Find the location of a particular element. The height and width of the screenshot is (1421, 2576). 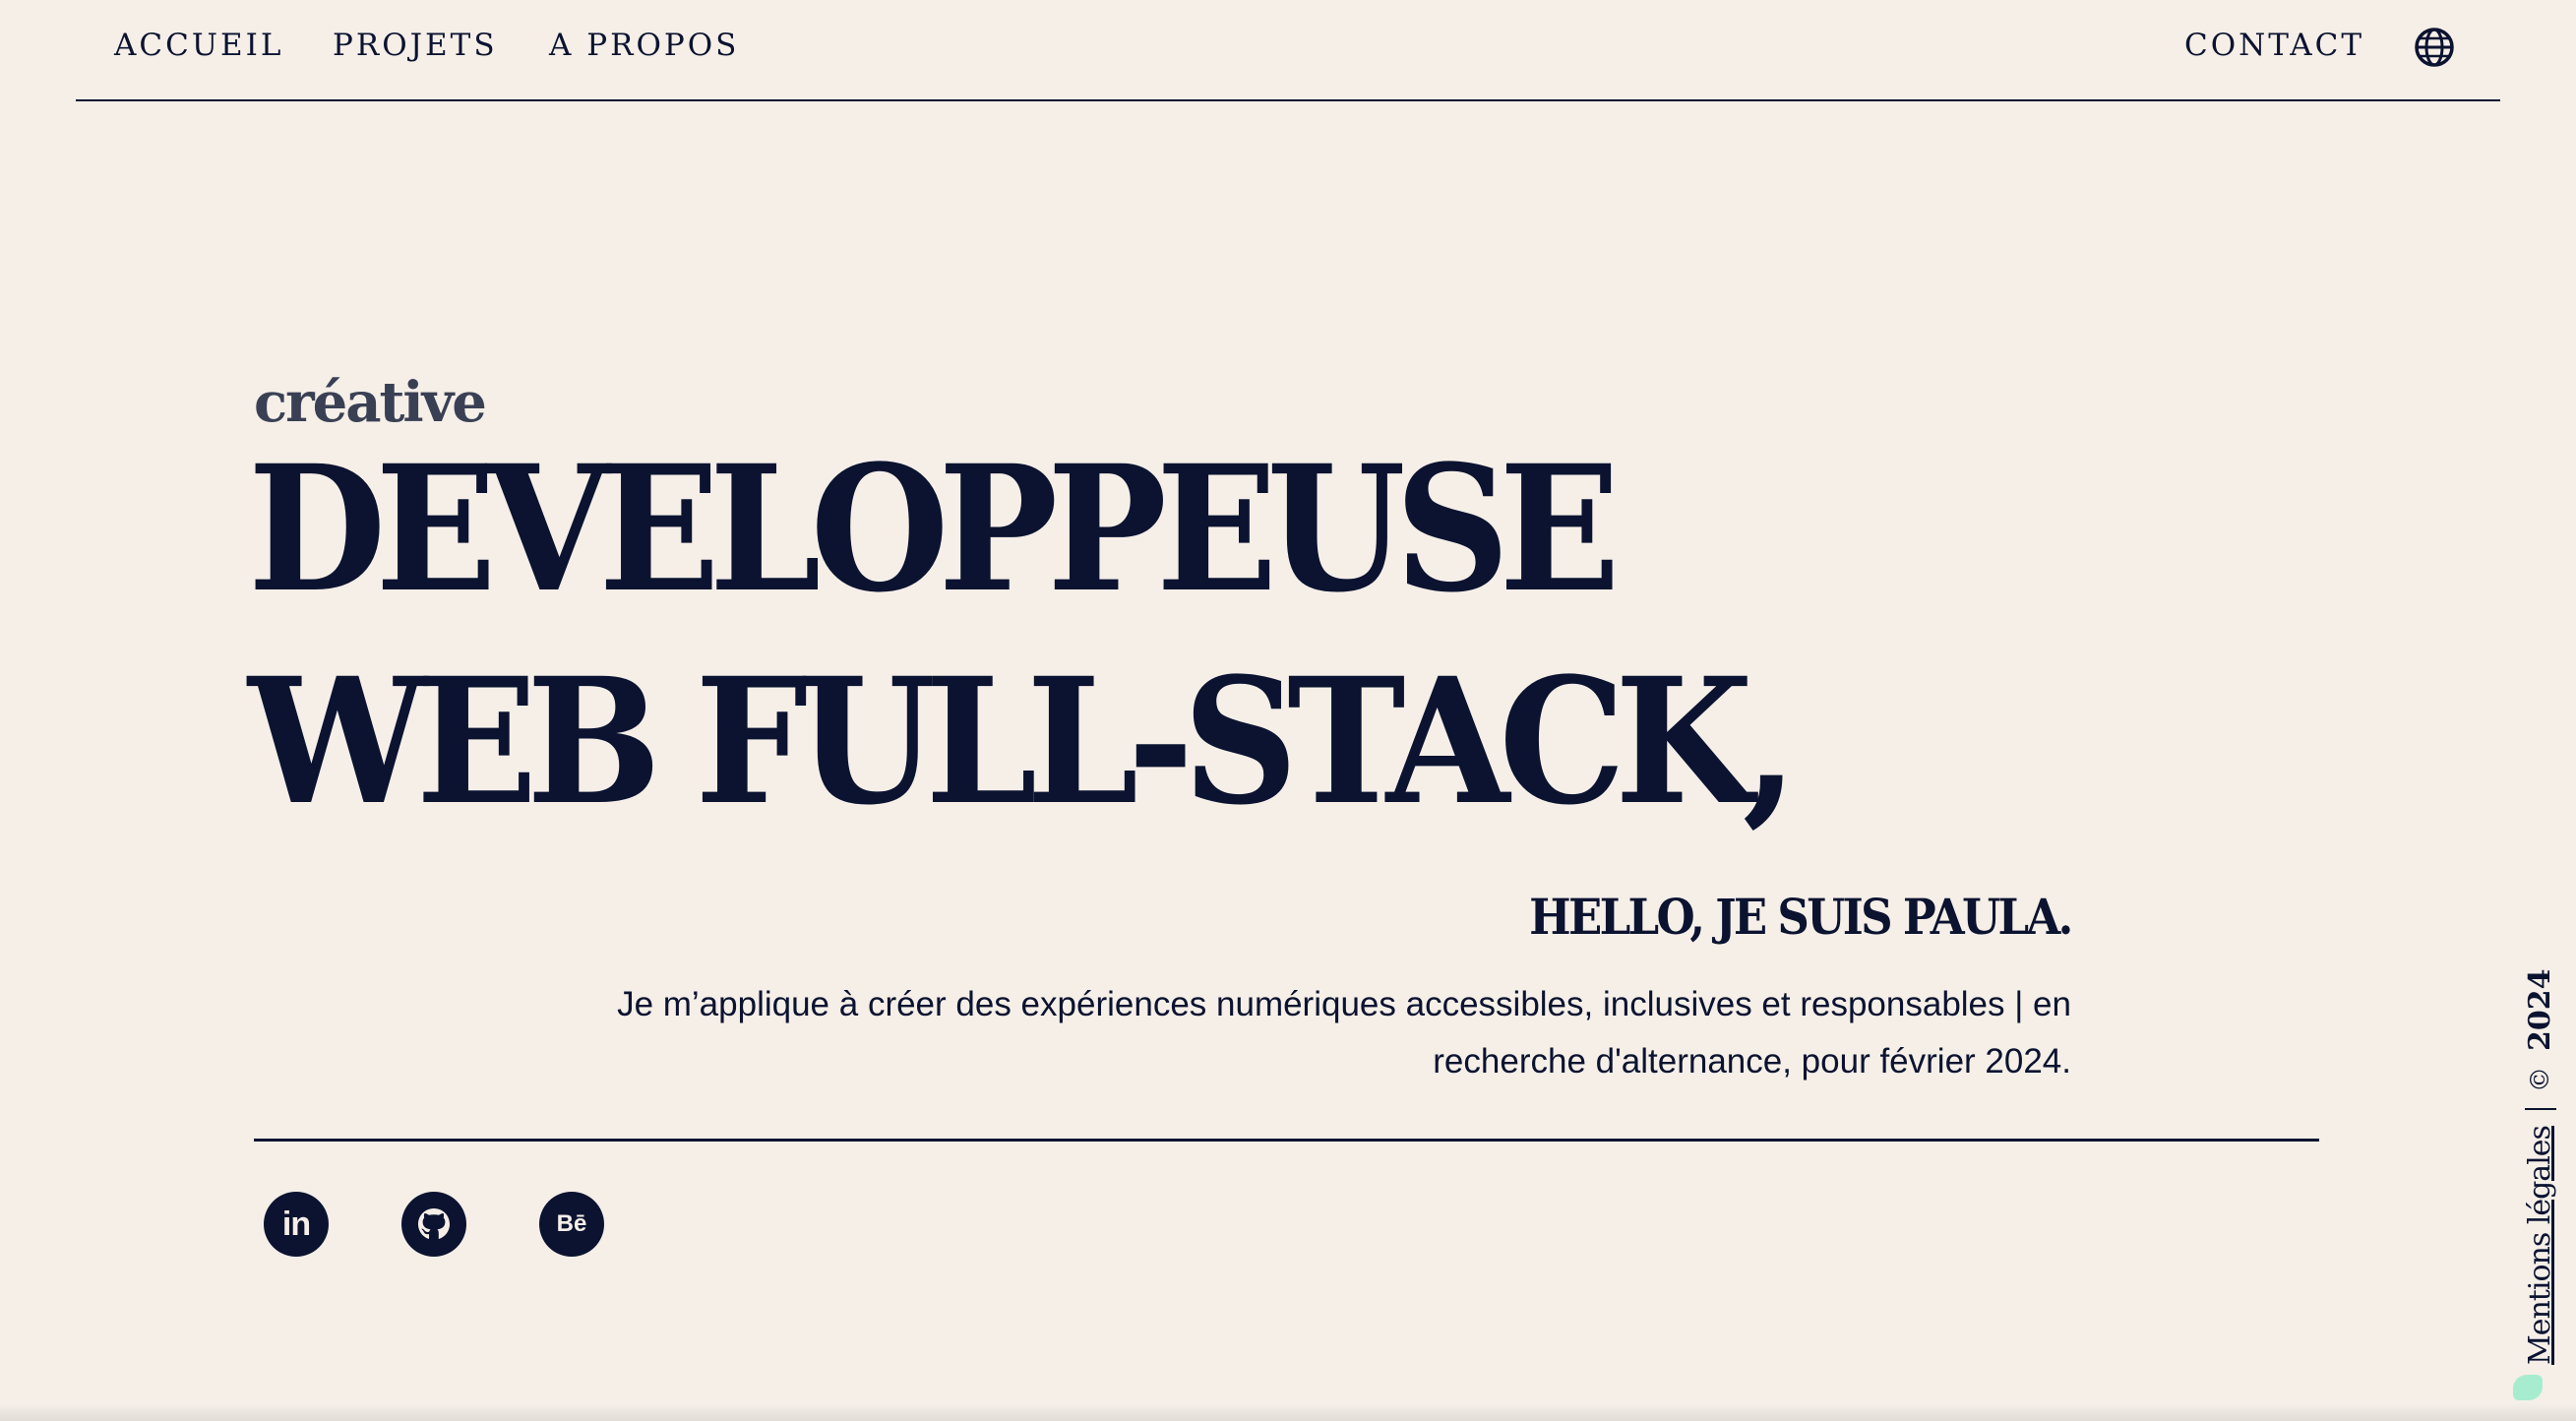

globe-icon is located at coordinates (2434, 47).